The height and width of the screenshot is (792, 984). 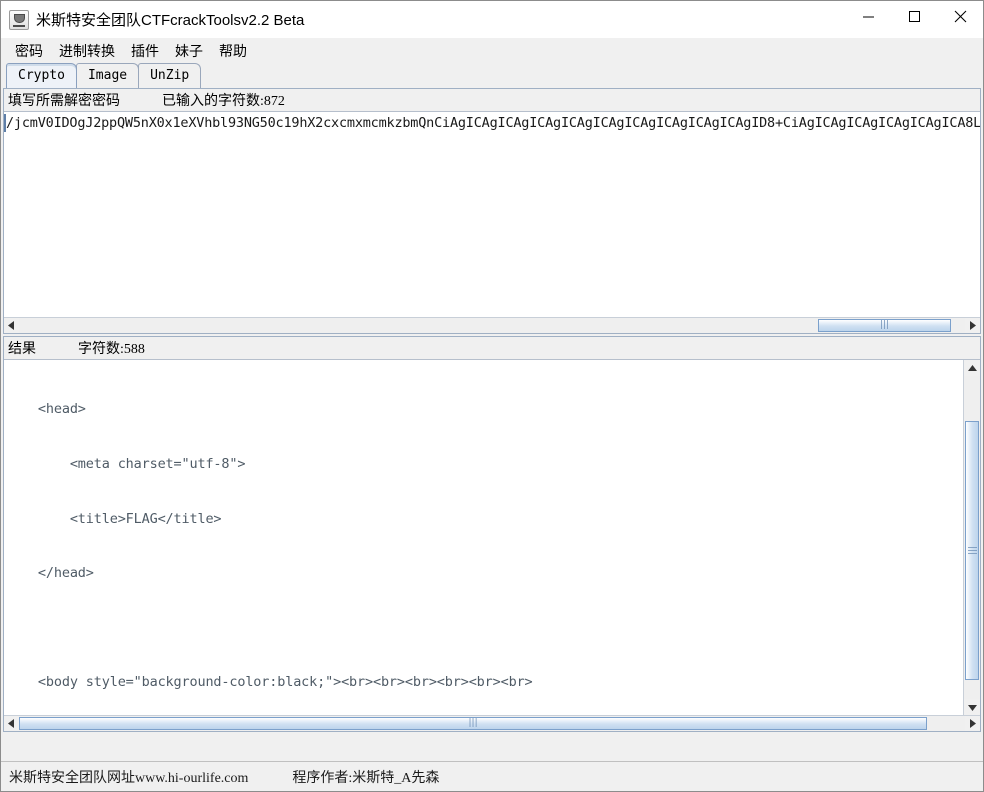 What do you see at coordinates (492, 50) in the screenshot?
I see `menu-bar: 密码 进制转换 插件 妹子 帮助` at bounding box center [492, 50].